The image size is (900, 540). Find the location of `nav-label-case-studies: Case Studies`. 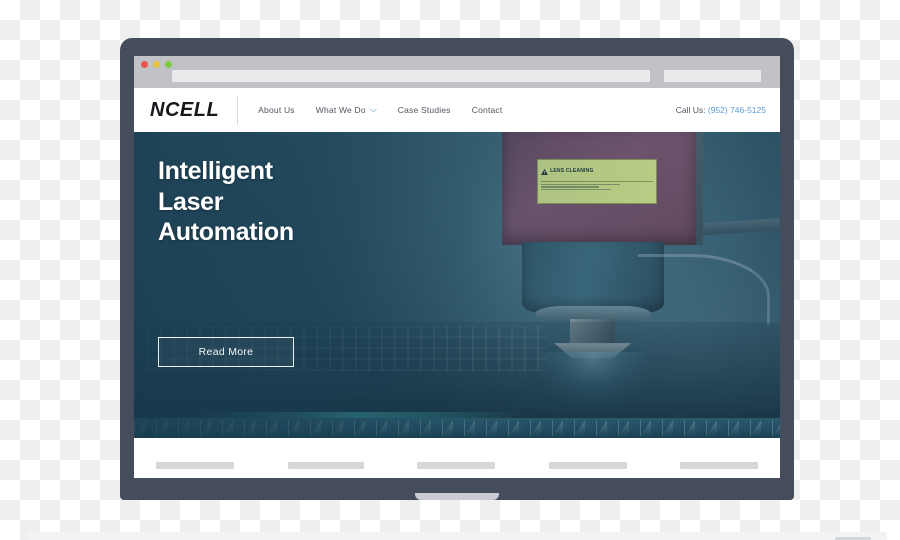

nav-label-case-studies: Case Studies is located at coordinates (424, 110).